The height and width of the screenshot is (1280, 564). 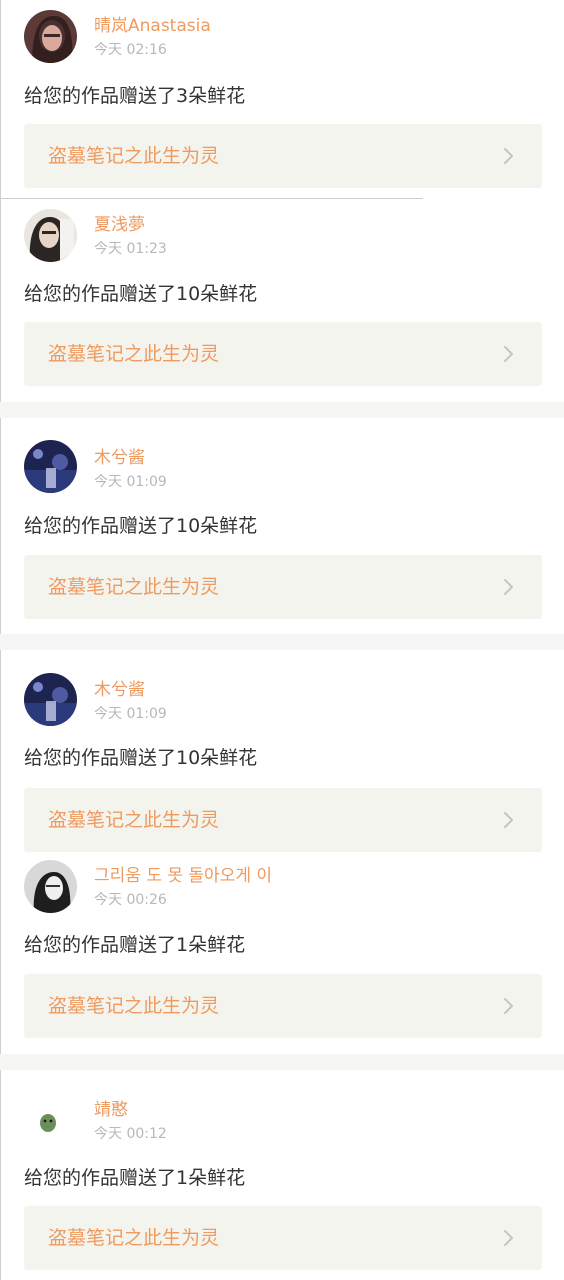 What do you see at coordinates (130, 50) in the screenshot?
I see `gift-time: 今天 02:16` at bounding box center [130, 50].